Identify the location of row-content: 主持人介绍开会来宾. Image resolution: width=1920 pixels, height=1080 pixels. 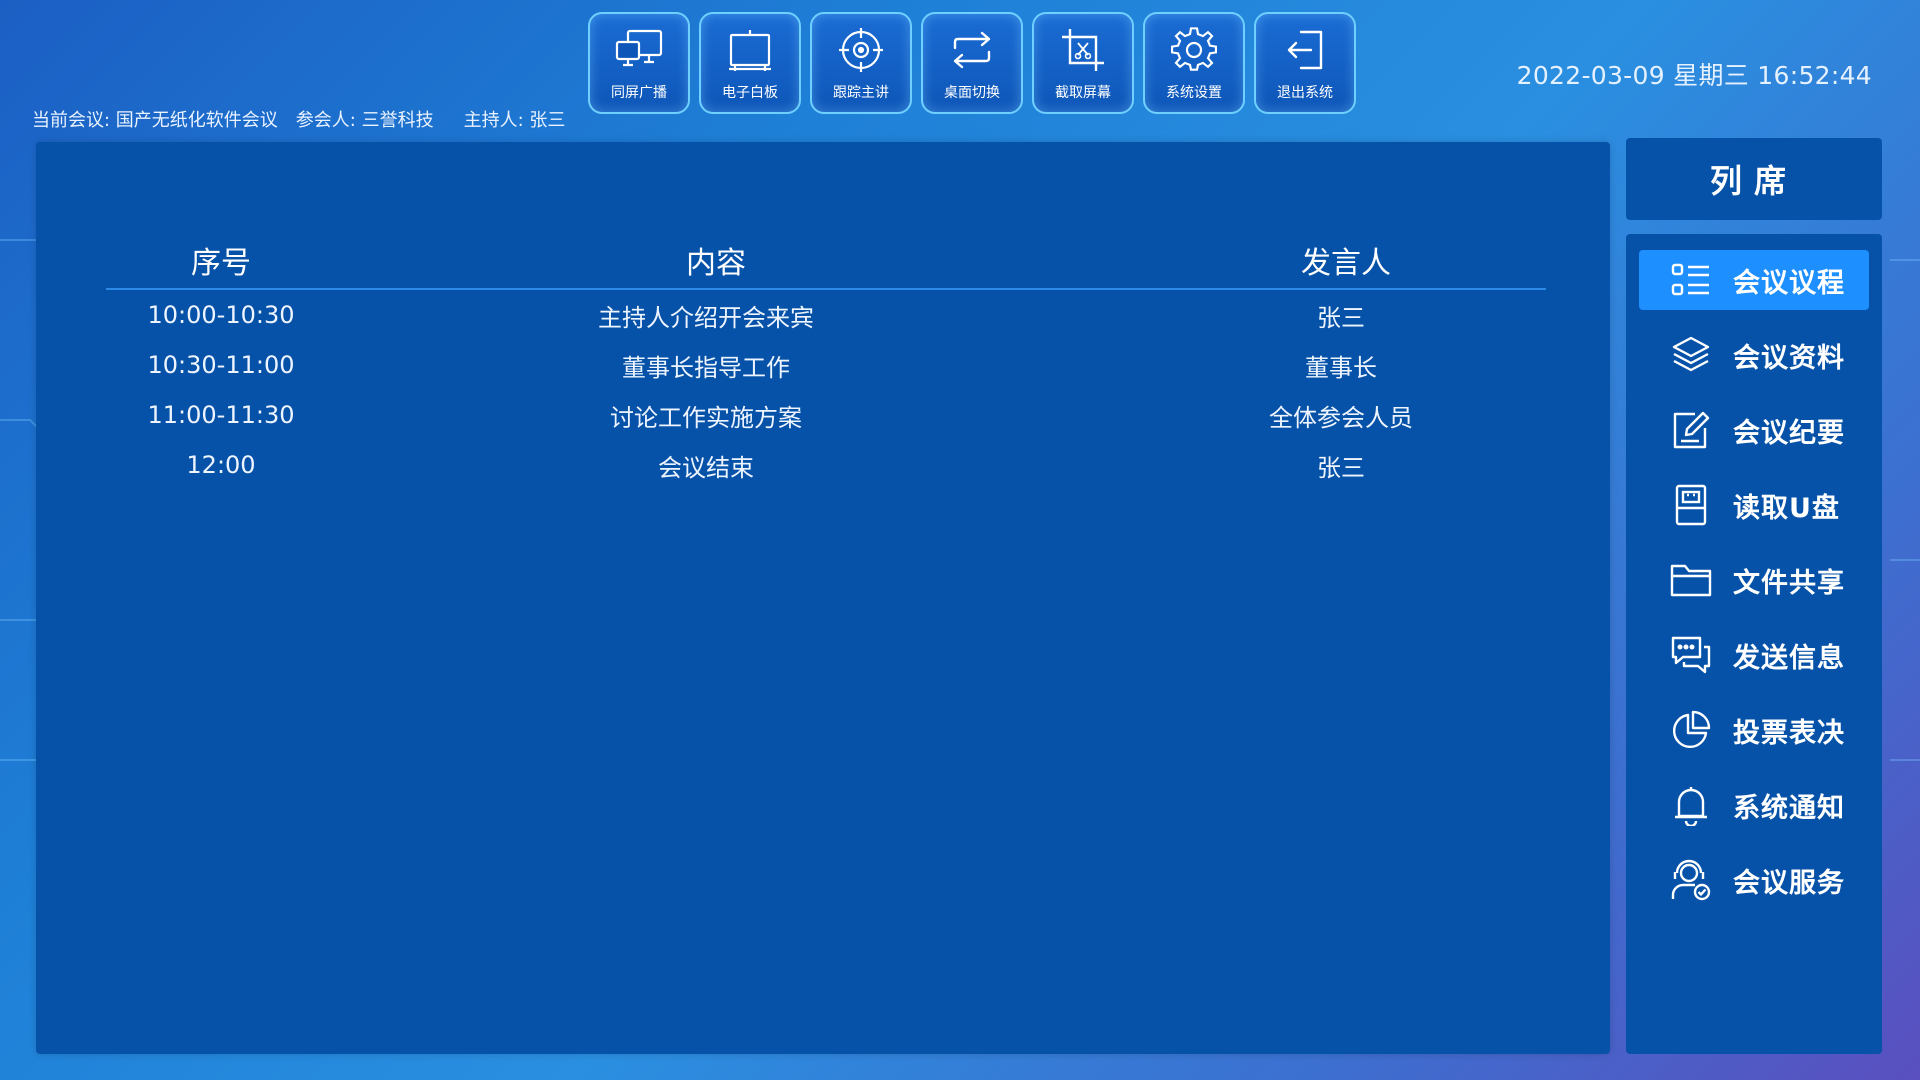
(706, 317).